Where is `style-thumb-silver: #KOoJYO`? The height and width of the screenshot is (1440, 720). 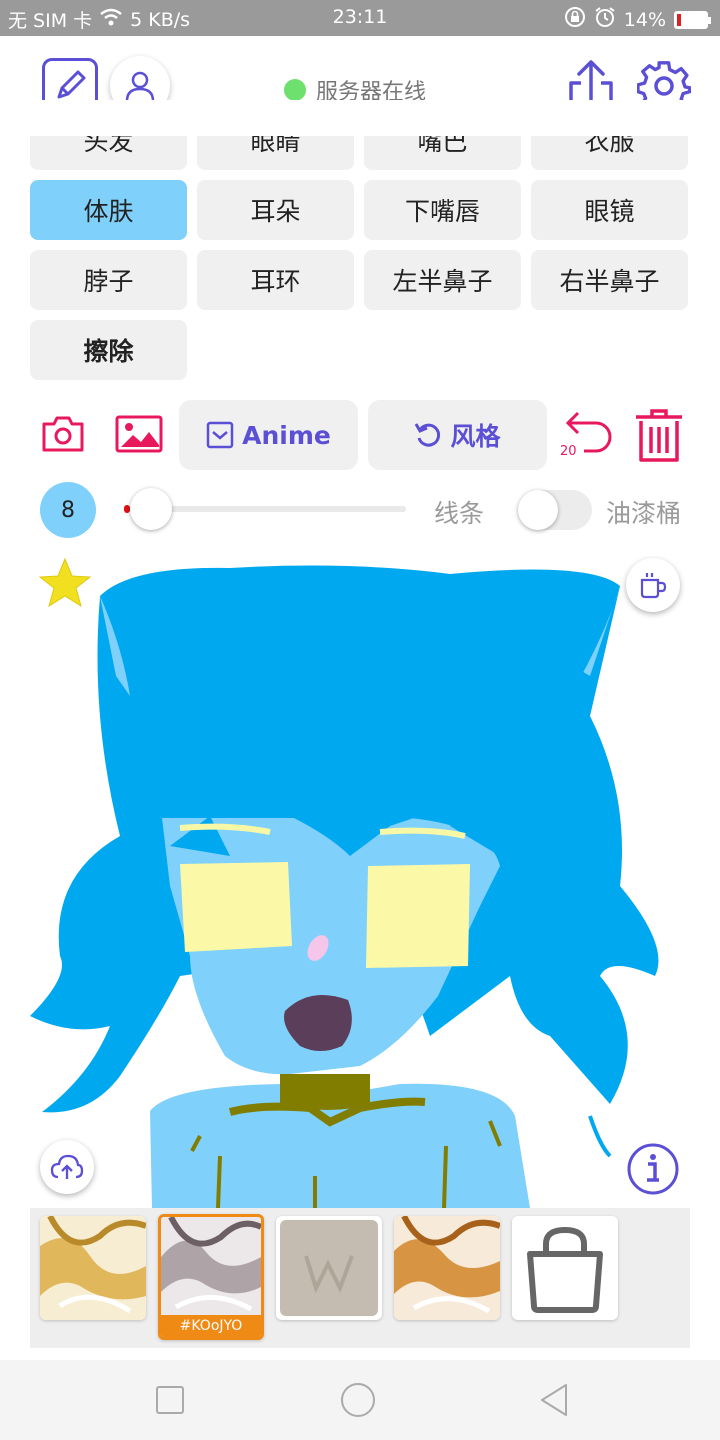
style-thumb-silver: #KOoJYO is located at coordinates (211, 1277).